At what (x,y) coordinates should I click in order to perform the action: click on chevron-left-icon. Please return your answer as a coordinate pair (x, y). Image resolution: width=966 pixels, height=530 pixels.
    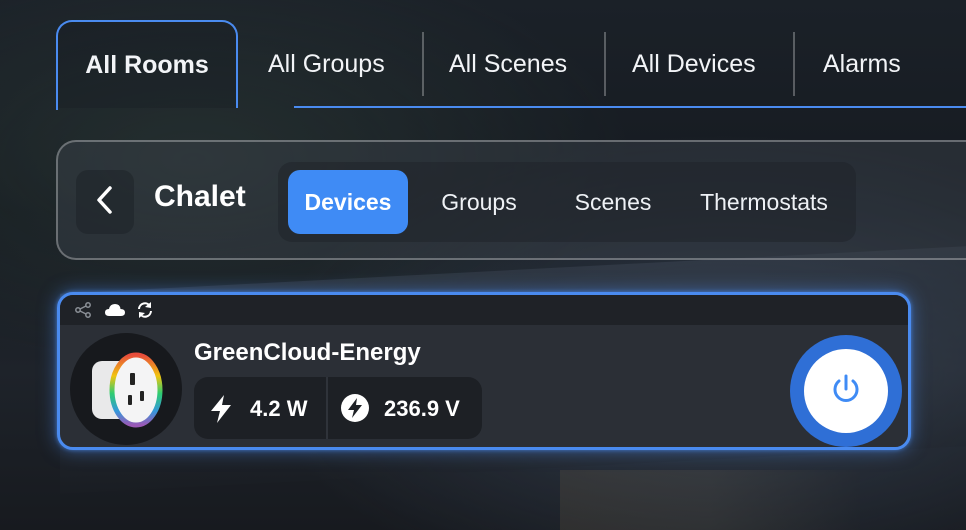
    Looking at the image, I should click on (105, 202).